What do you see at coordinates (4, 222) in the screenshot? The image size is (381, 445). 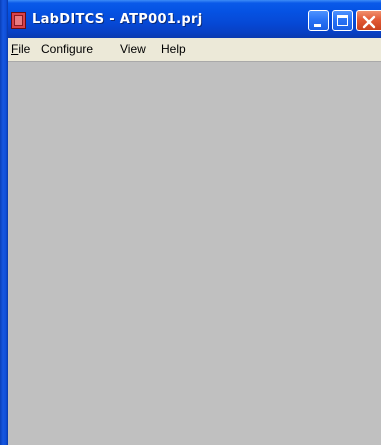 I see `window-frame-left` at bounding box center [4, 222].